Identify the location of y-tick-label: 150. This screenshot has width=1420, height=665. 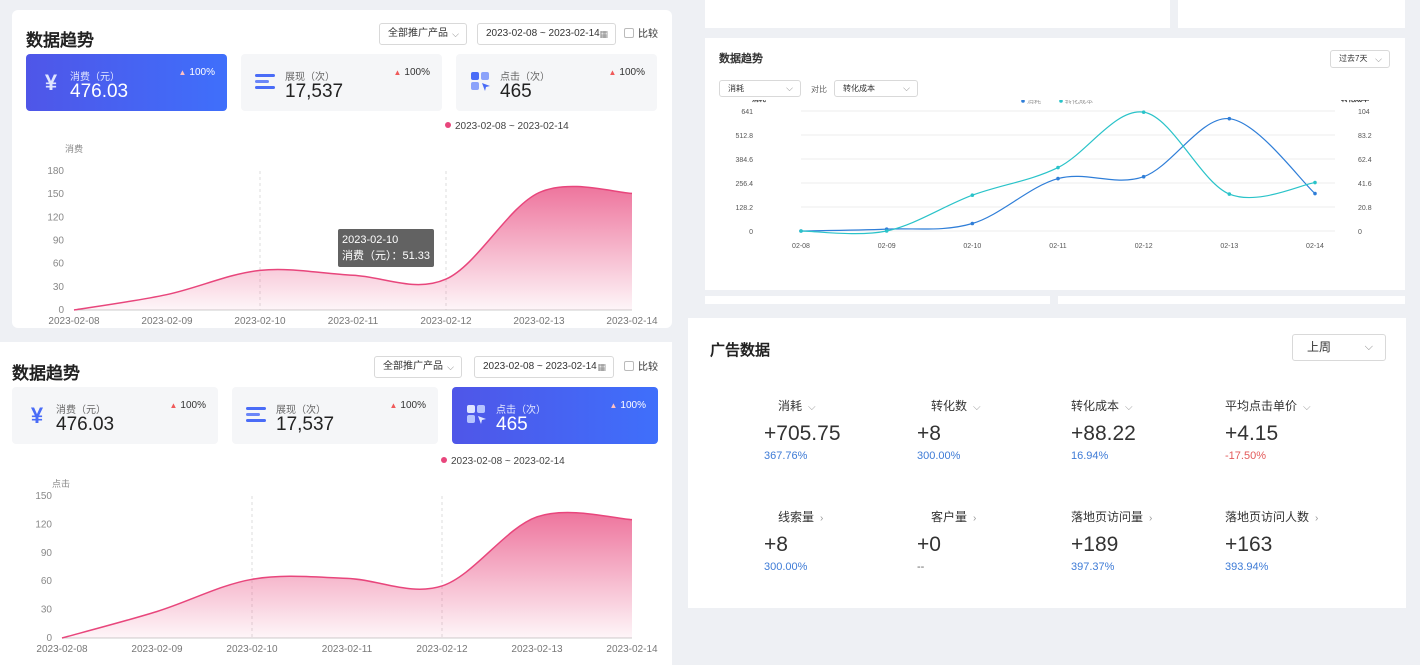
(43, 496).